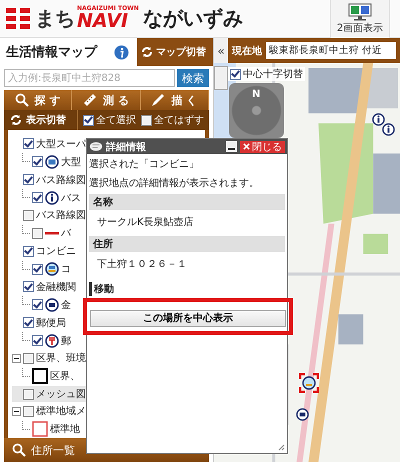 This screenshot has height=462, width=400. Describe the element at coordinates (53, 450) in the screenshot. I see `address-list-label: 住所一覧` at that location.